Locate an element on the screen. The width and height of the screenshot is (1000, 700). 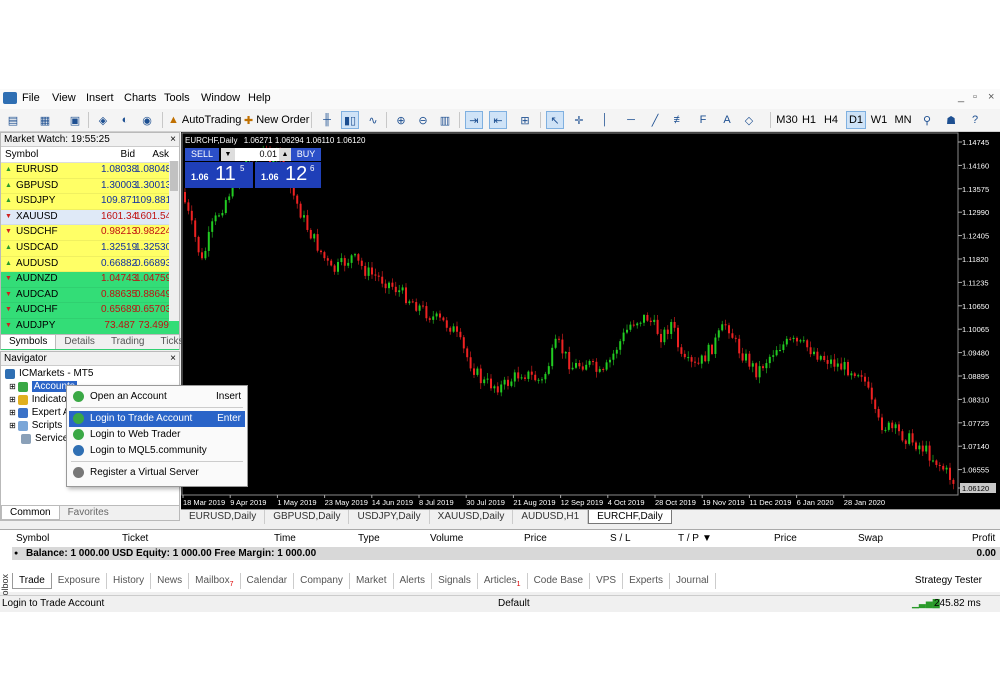
account-icon: ☗ is located at coordinates (951, 120).